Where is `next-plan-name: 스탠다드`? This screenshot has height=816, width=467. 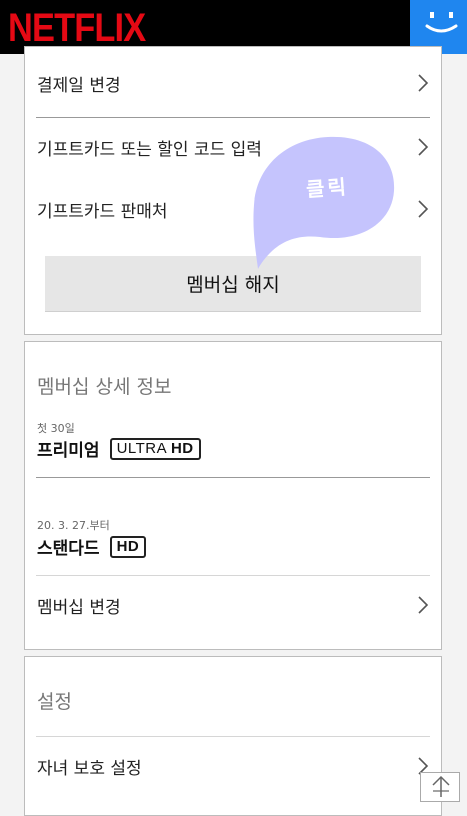 next-plan-name: 스탠다드 is located at coordinates (68, 549).